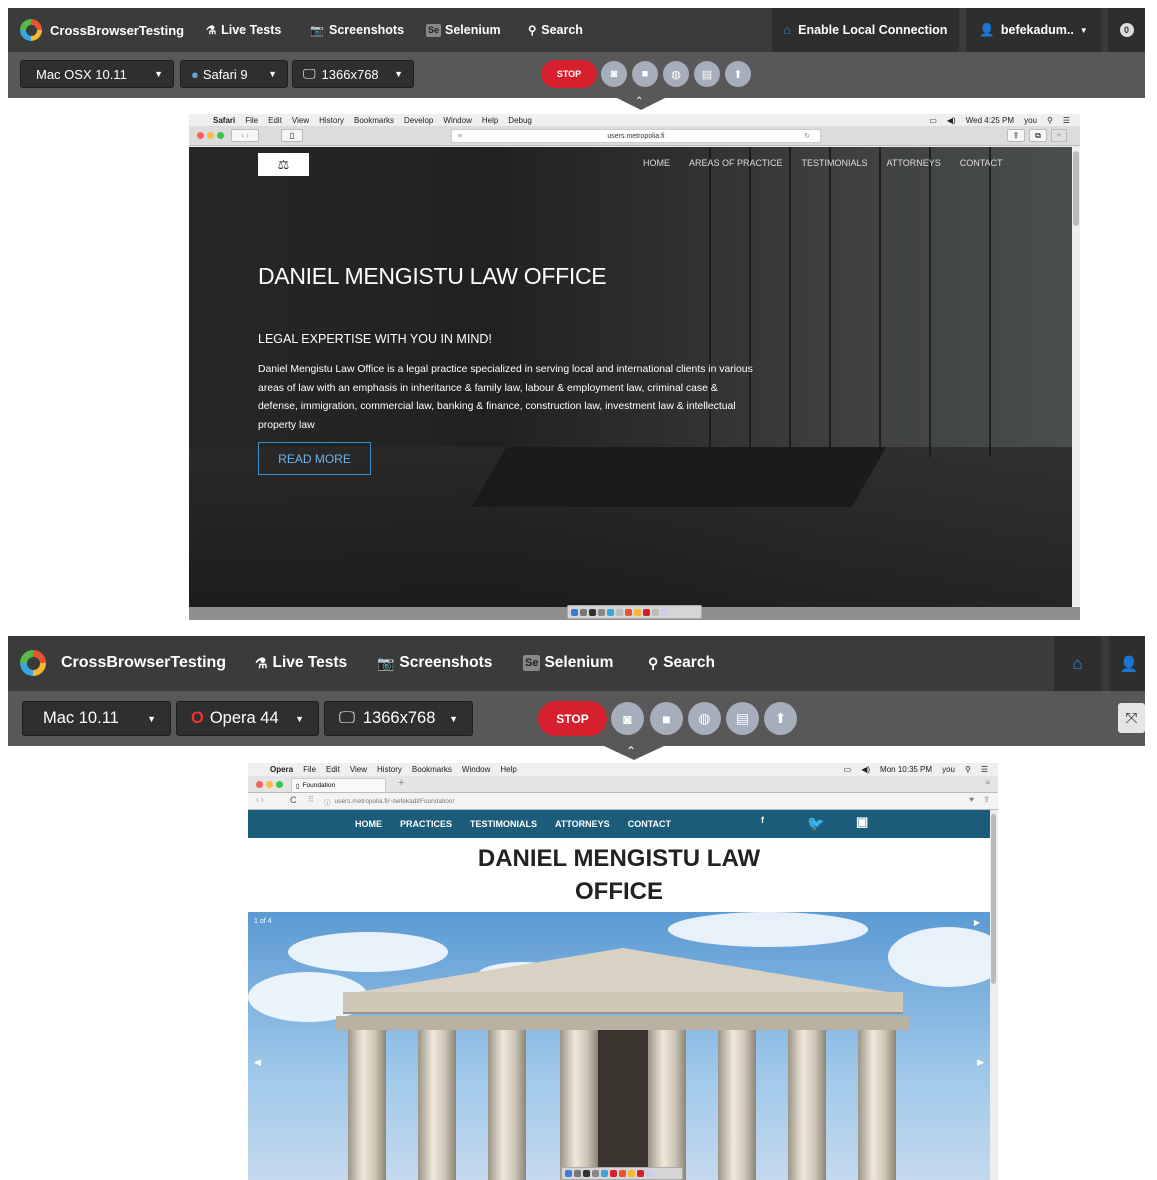  What do you see at coordinates (636, 136) in the screenshot?
I see `address-bar: ≡ users.metropolia.fi ↻` at bounding box center [636, 136].